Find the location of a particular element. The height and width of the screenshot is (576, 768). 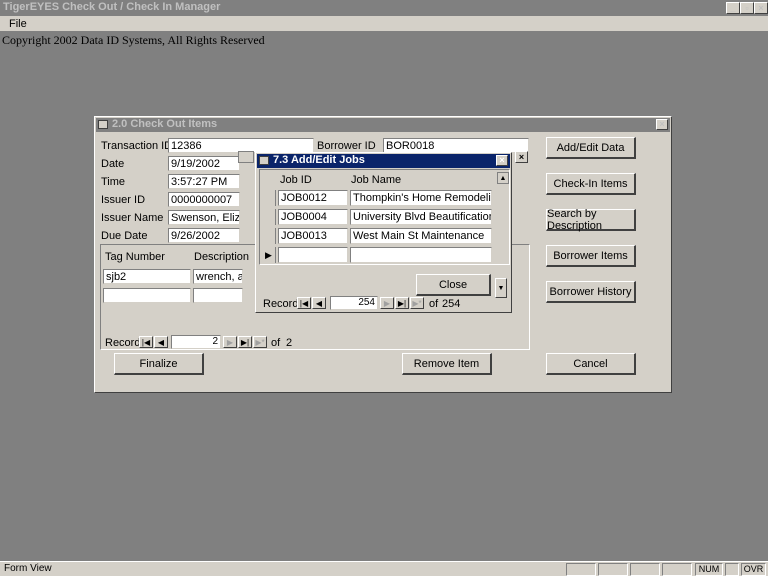

prev-record-button: ◀ is located at coordinates (161, 342).